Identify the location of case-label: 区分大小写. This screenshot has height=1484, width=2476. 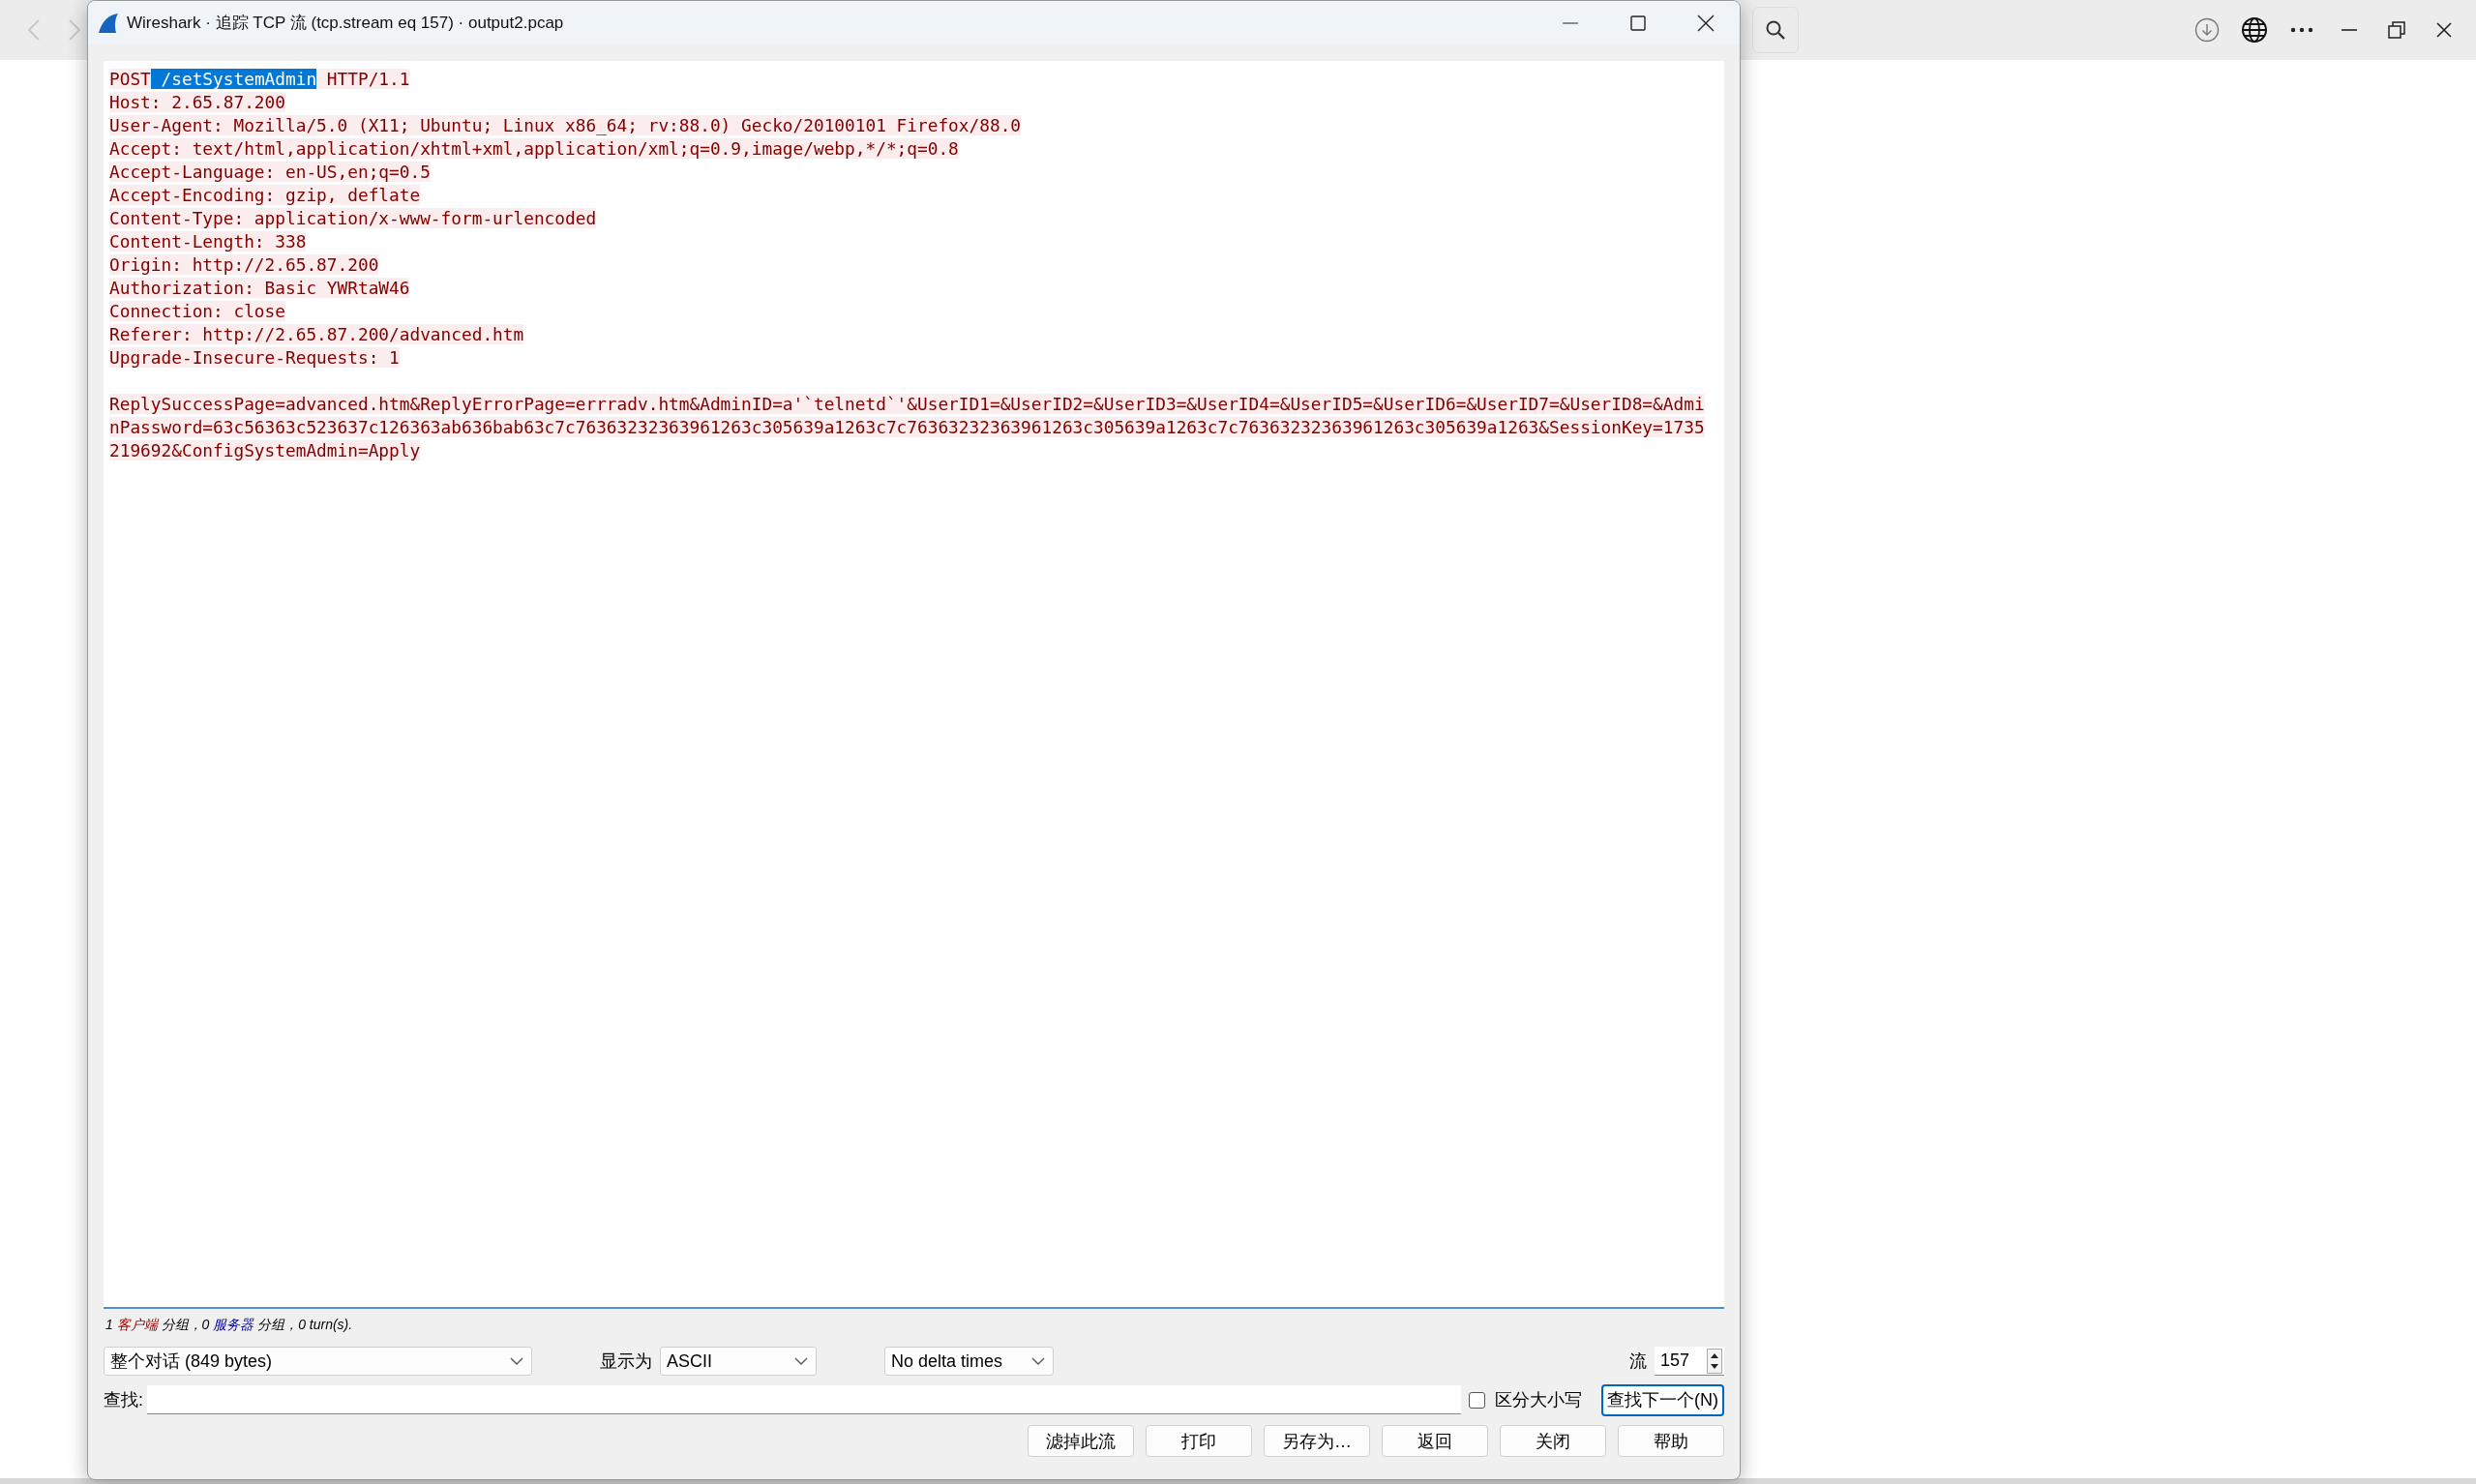
(1539, 1400).